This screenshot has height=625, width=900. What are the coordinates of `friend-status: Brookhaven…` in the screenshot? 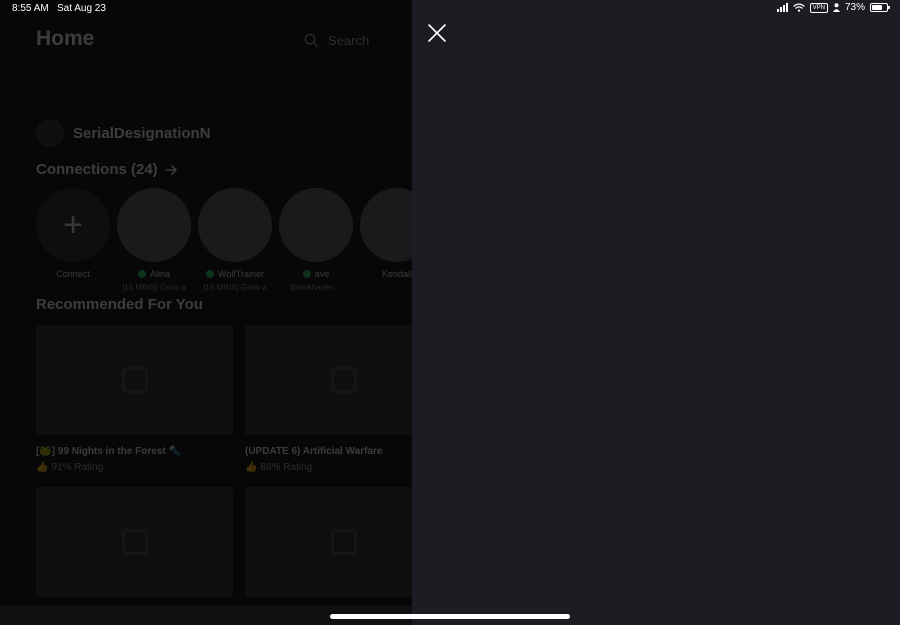 It's located at (316, 287).